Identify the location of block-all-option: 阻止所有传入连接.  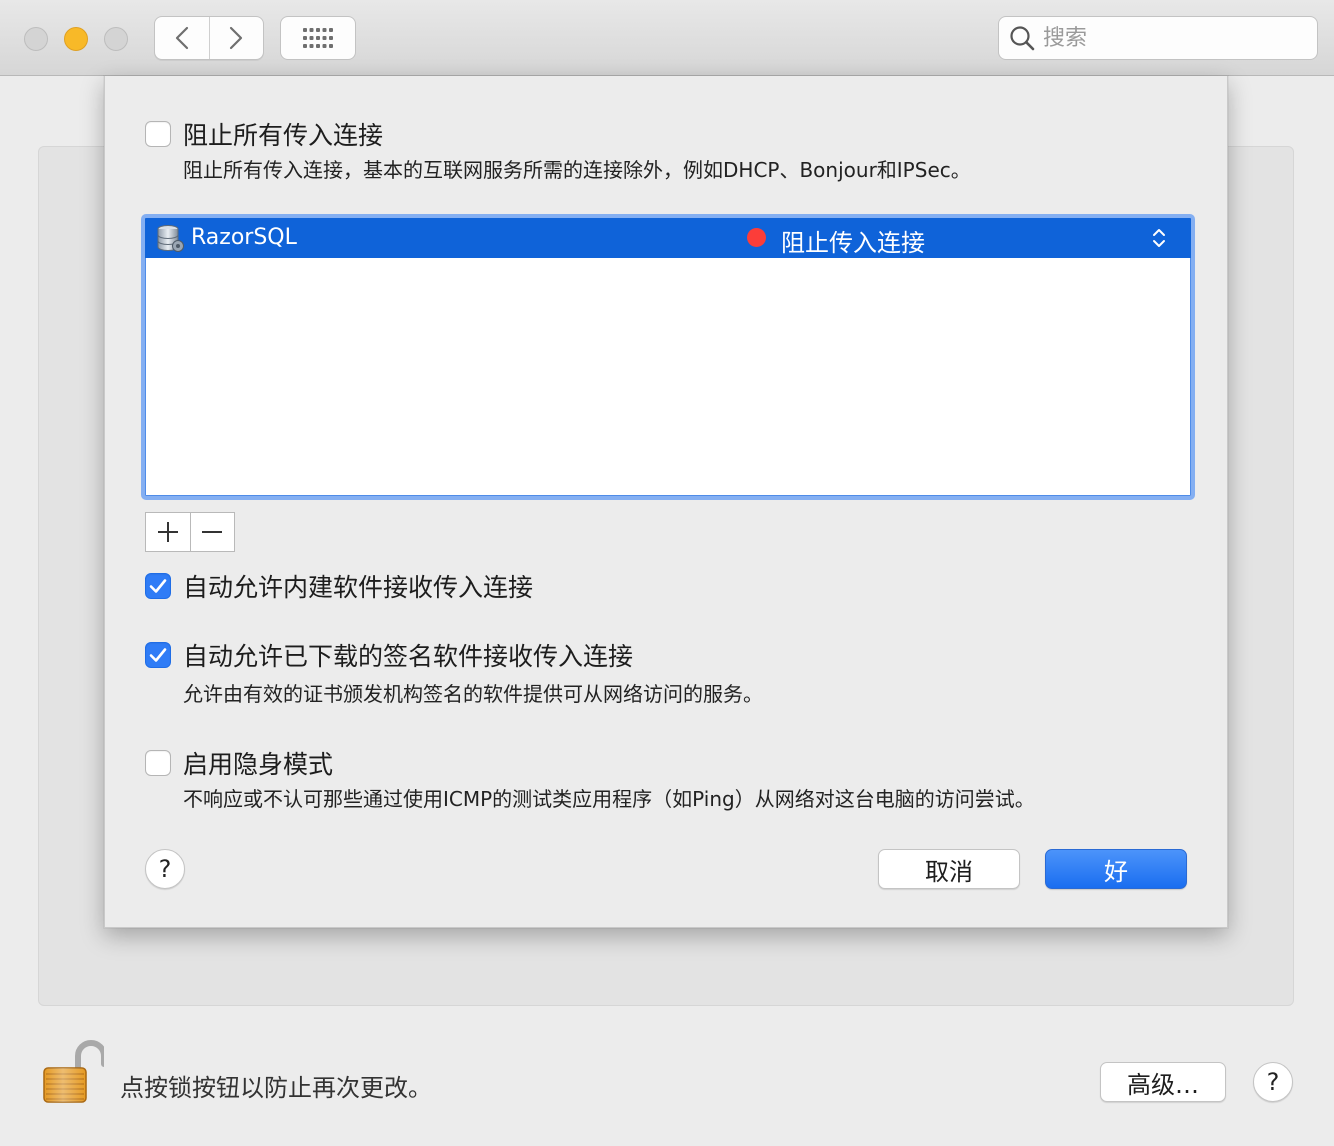
(264, 134).